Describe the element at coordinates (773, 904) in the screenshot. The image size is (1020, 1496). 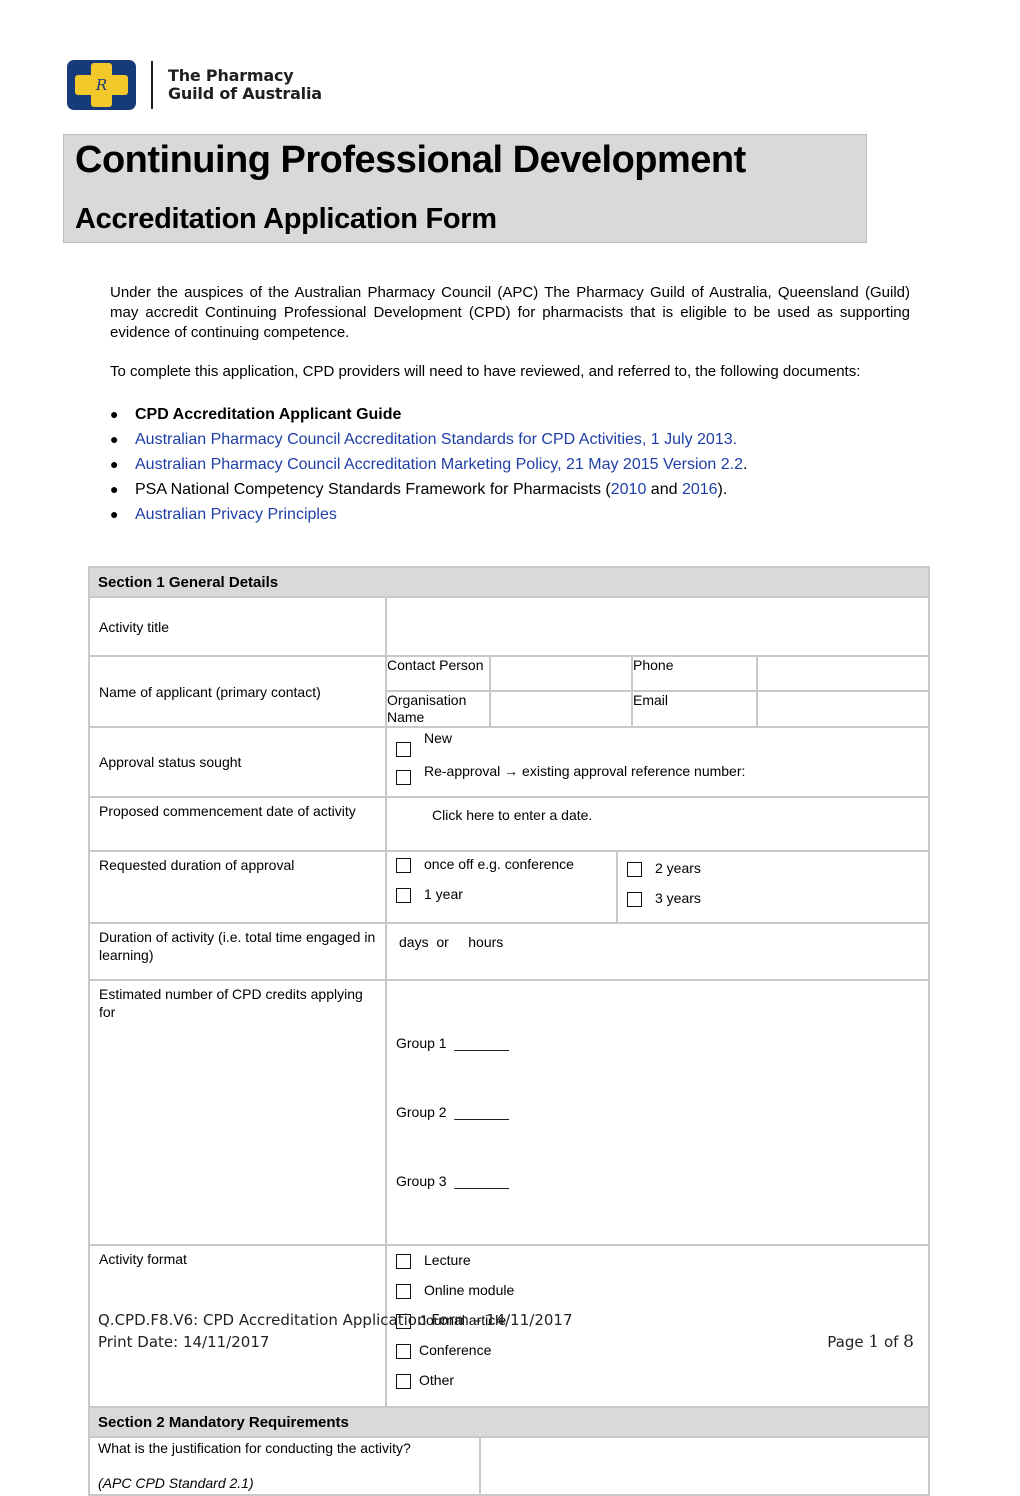
I see `duration-3-years-option: 3 years` at that location.